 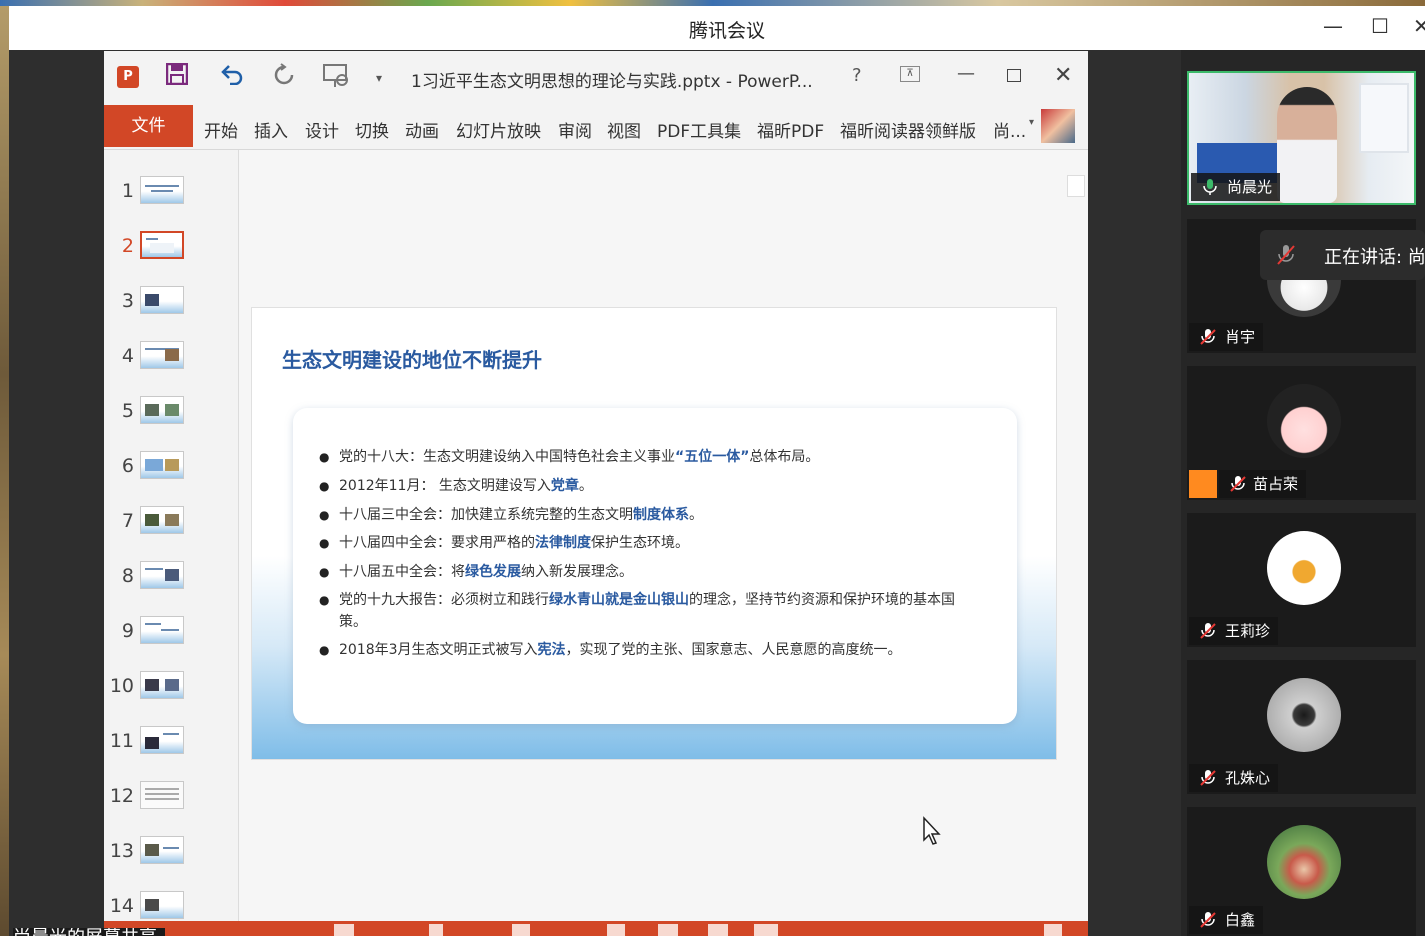 What do you see at coordinates (284, 78) in the screenshot?
I see `repeat-icon` at bounding box center [284, 78].